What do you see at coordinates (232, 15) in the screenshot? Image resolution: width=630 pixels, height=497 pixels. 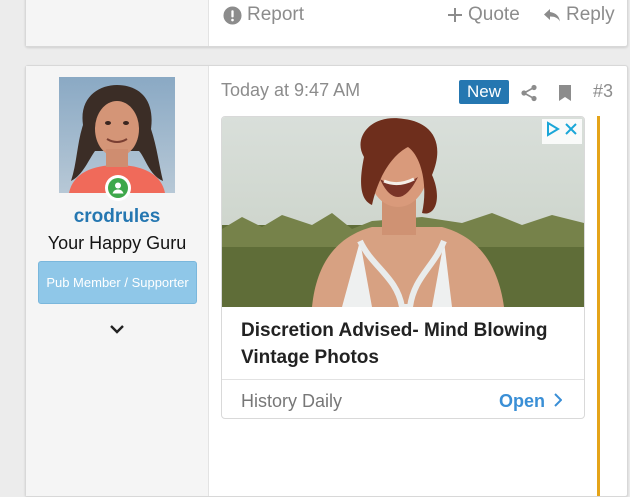 I see `exclamation-circle-icon` at bounding box center [232, 15].